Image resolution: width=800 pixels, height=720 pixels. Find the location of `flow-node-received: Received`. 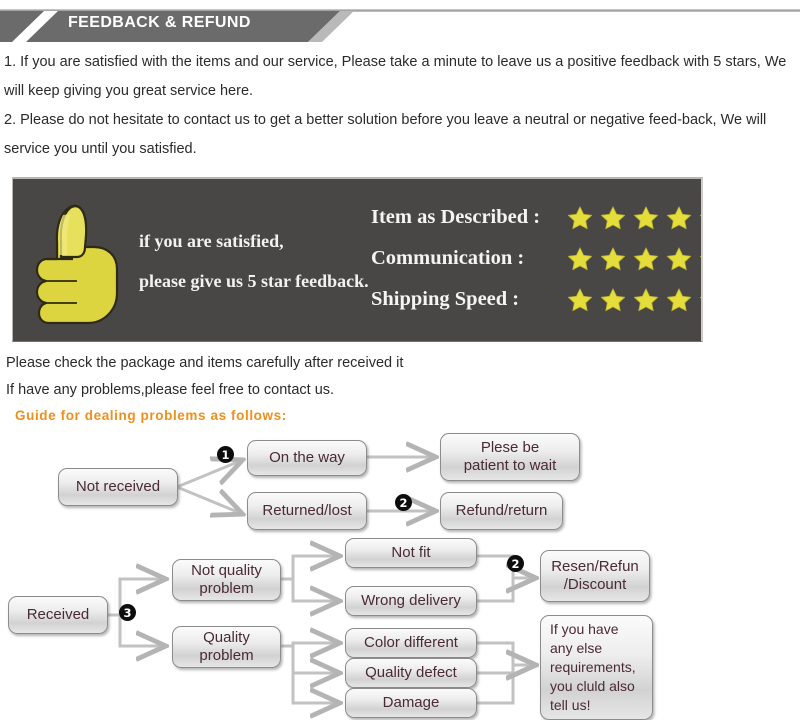

flow-node-received: Received is located at coordinates (58, 615).